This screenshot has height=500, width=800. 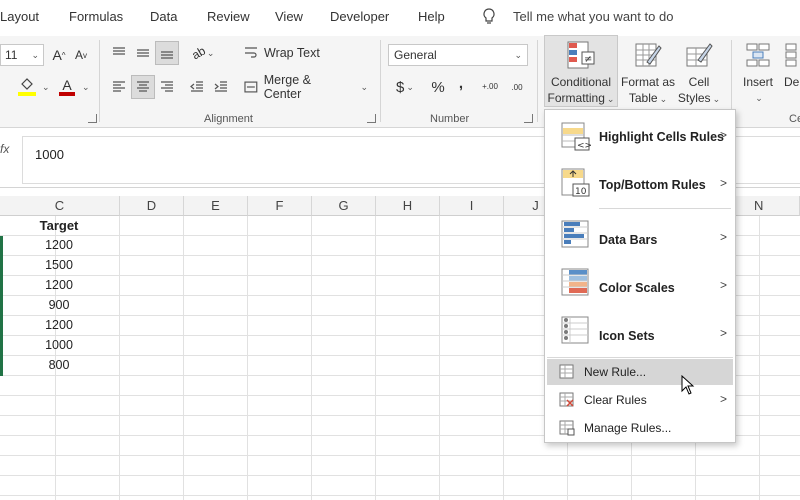 What do you see at coordinates (699, 73) in the screenshot?
I see `cell-styles-button: Cell Styles ⌄` at bounding box center [699, 73].